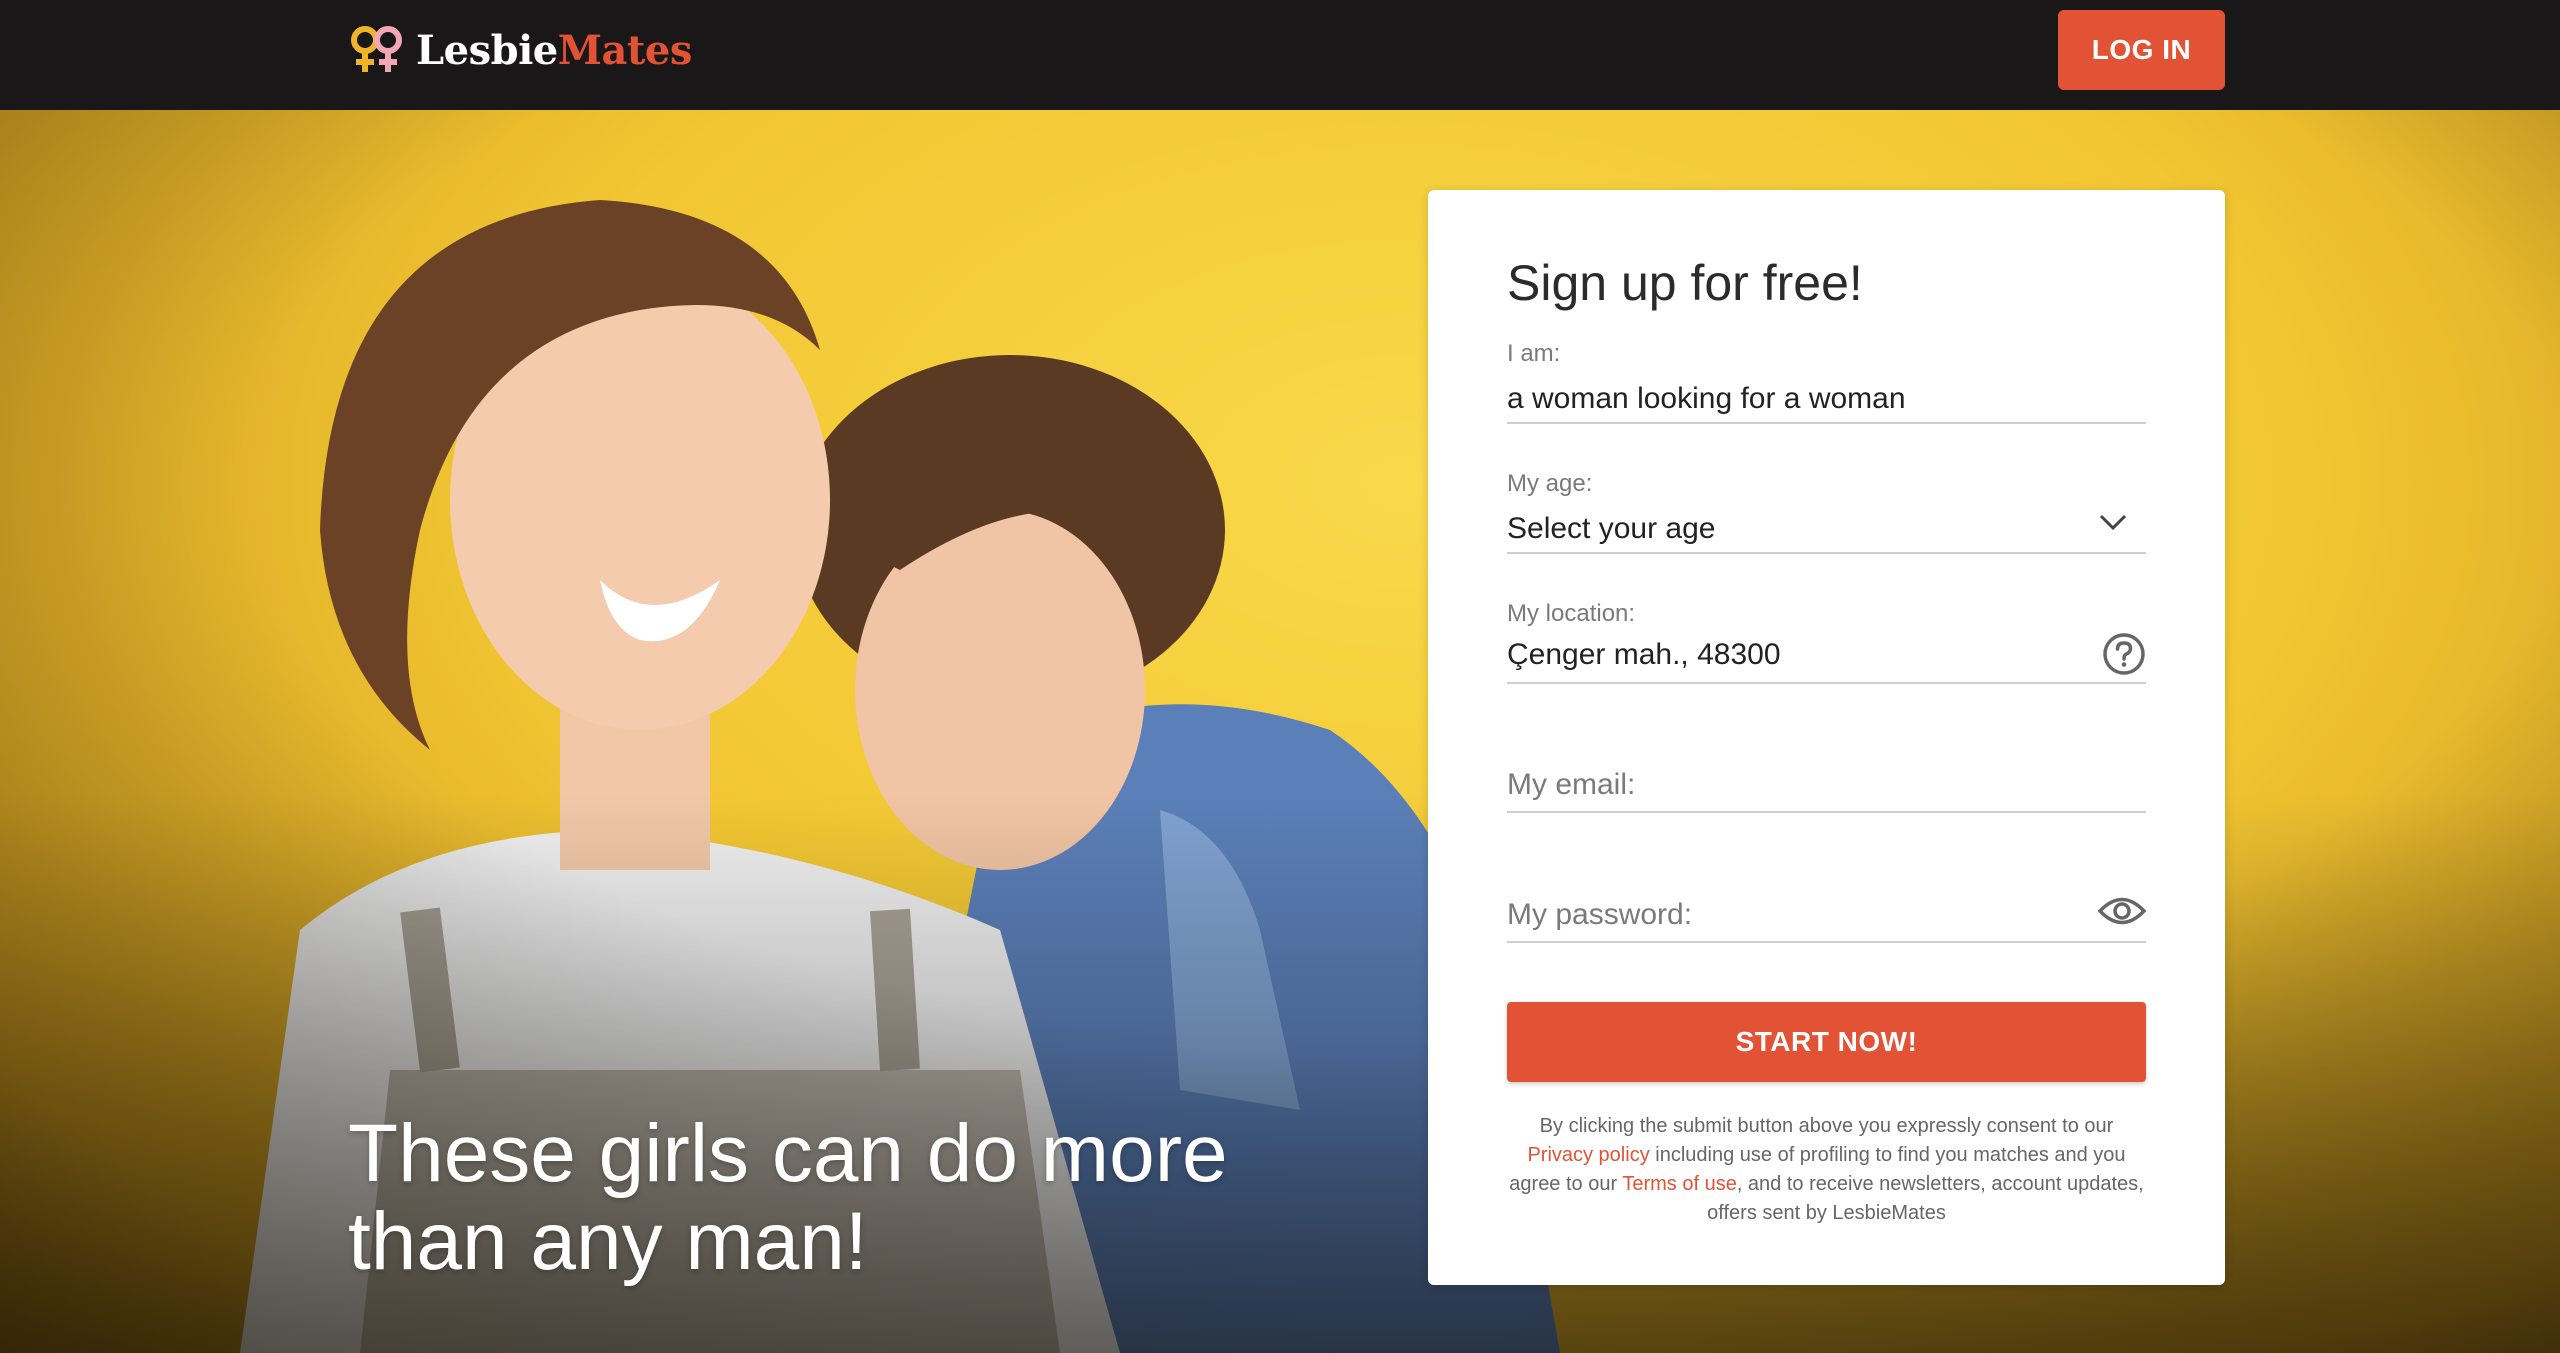  What do you see at coordinates (1571, 613) in the screenshot?
I see `location-label: My location:` at bounding box center [1571, 613].